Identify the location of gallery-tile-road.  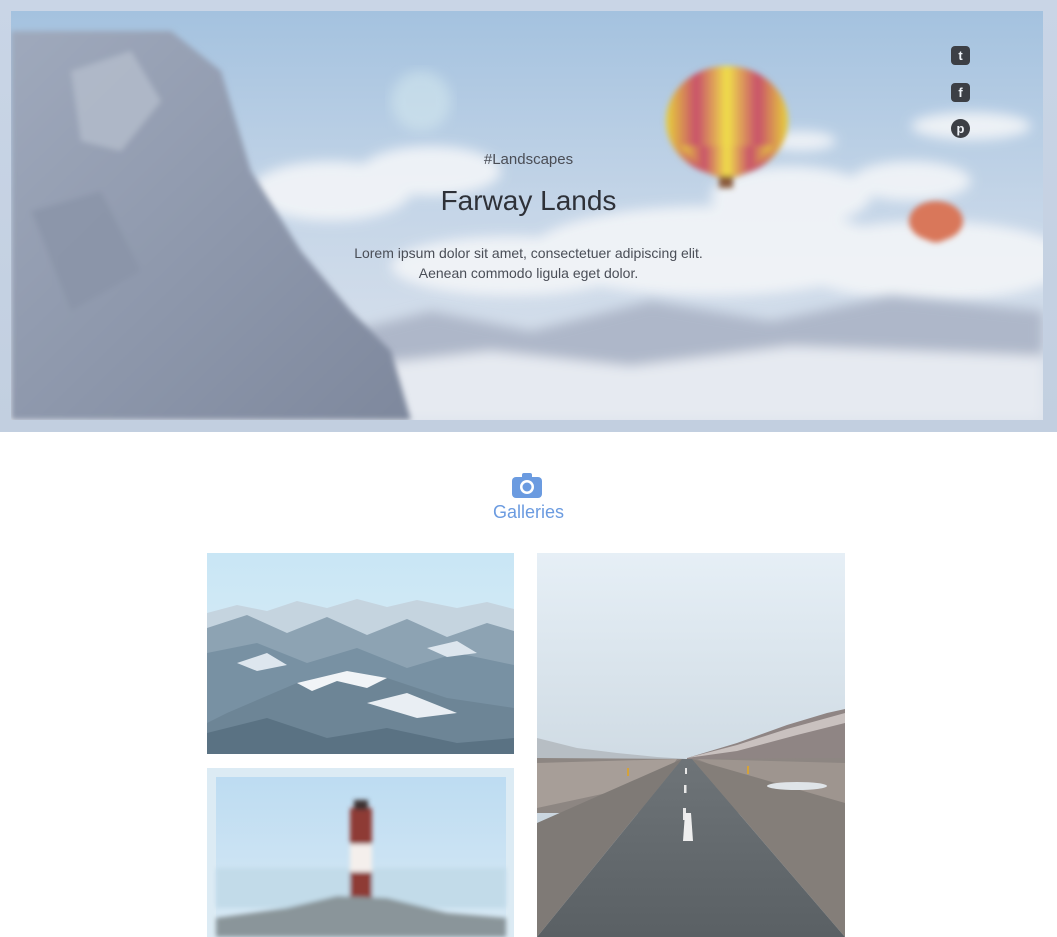
(691, 745).